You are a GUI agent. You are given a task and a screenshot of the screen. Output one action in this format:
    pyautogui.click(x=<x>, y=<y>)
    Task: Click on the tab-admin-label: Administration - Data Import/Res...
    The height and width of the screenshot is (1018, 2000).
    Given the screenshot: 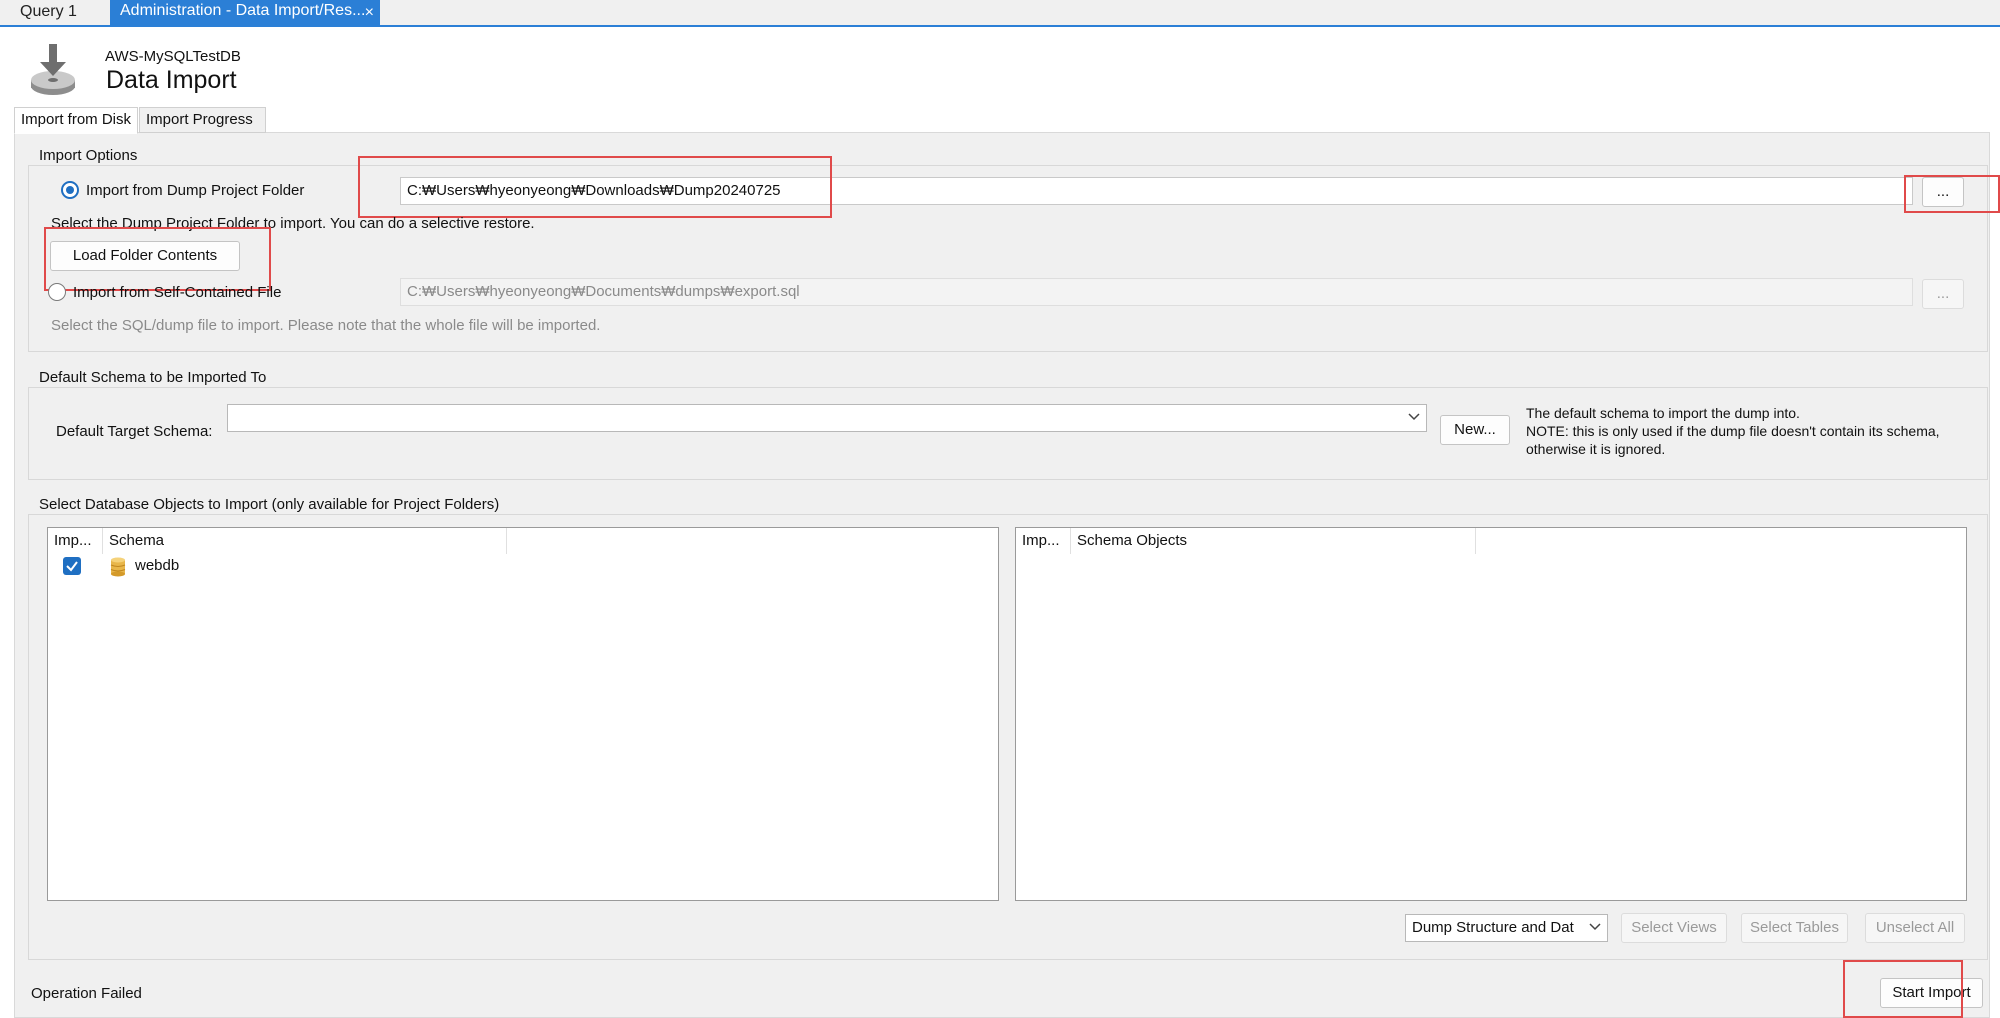 What is the action you would take?
    pyautogui.click(x=243, y=10)
    